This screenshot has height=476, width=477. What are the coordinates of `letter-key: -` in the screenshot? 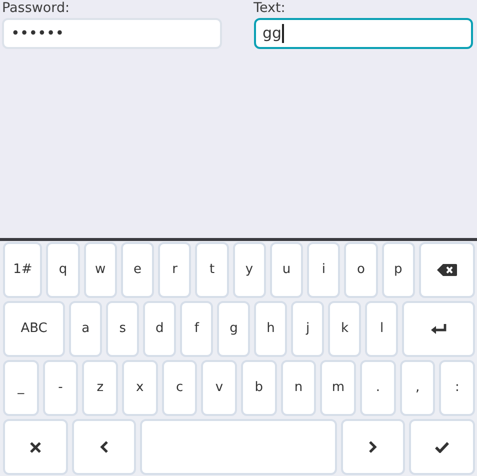 It's located at (60, 388).